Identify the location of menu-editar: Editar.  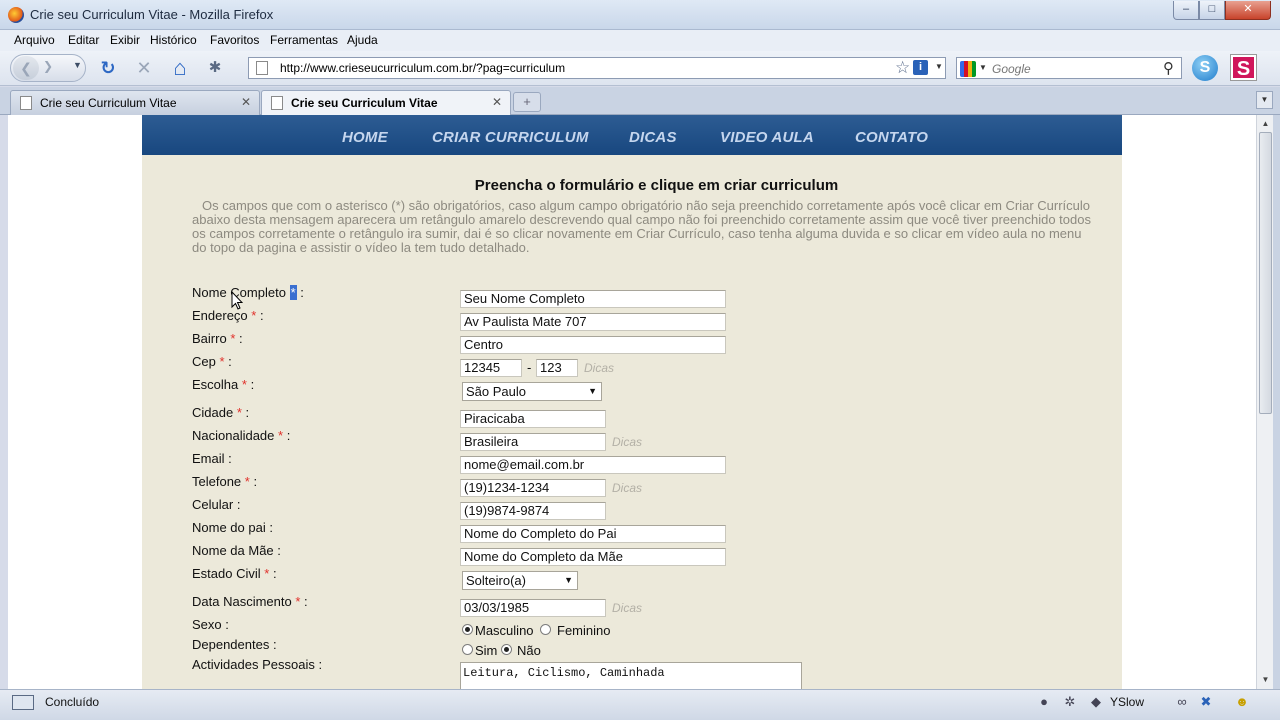
(83, 40).